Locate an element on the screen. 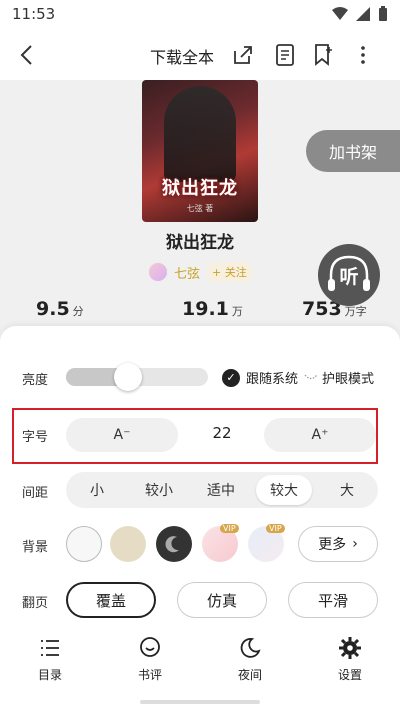 Image resolution: width=400 pixels, height=711 pixels. nav-catalog: 目录 is located at coordinates (50, 659).